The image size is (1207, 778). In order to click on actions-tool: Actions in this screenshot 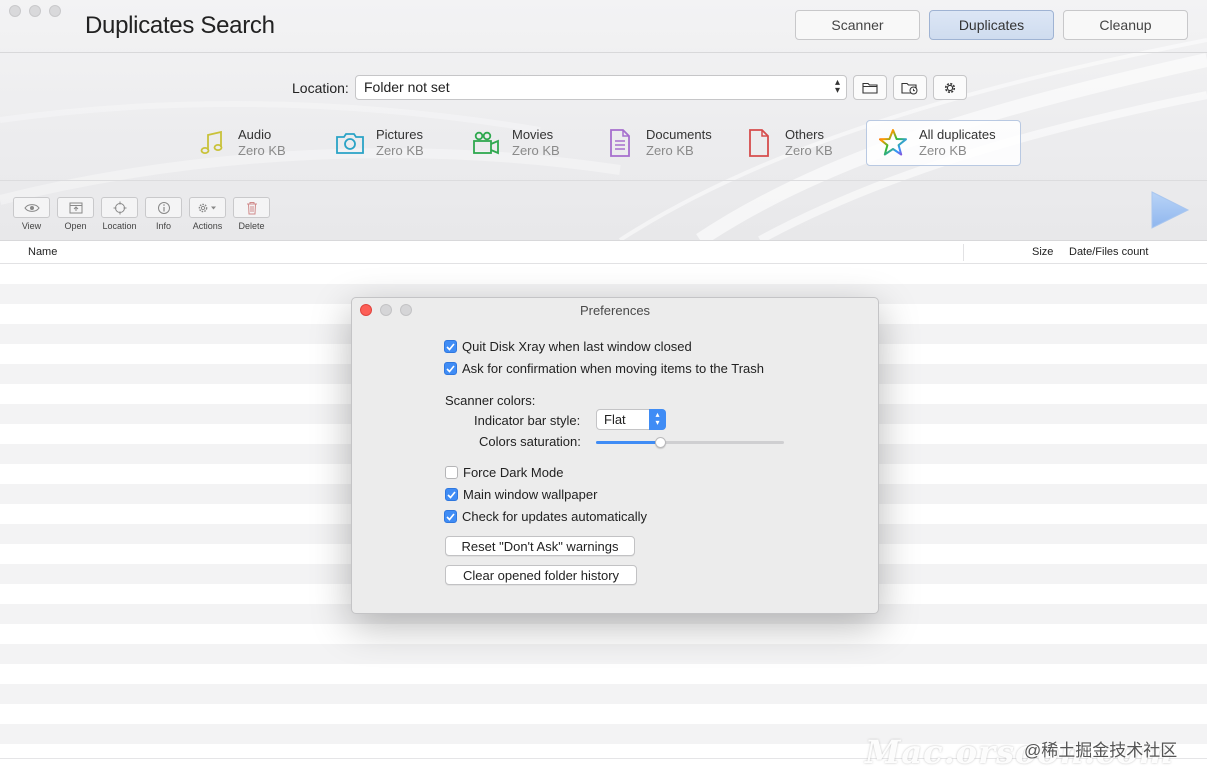, I will do `click(207, 214)`.